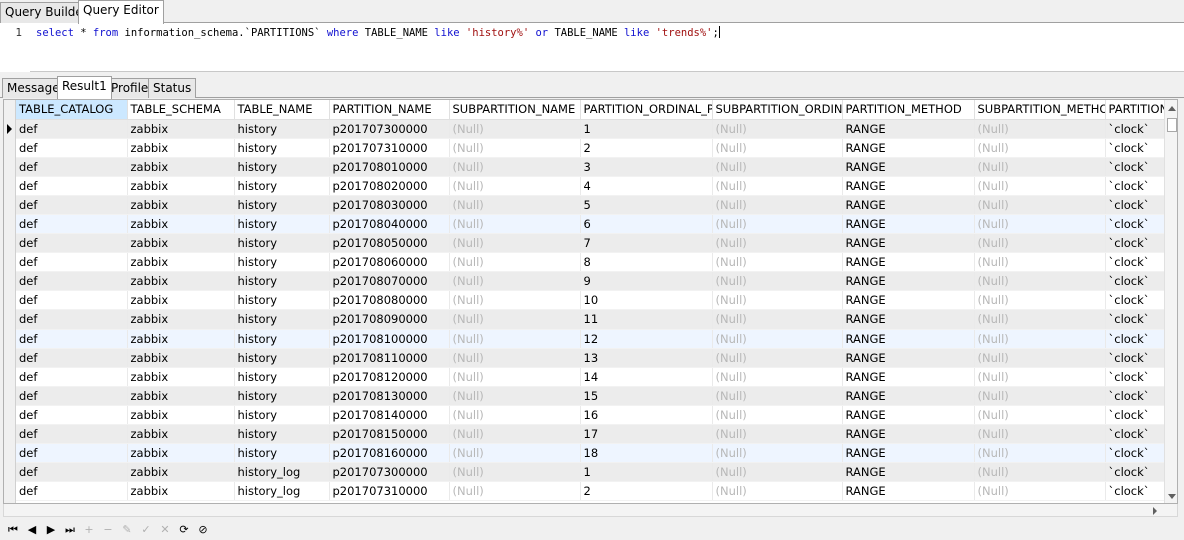 The height and width of the screenshot is (540, 1184). Describe the element at coordinates (389, 300) in the screenshot. I see `table-cell: p201708080000` at that location.